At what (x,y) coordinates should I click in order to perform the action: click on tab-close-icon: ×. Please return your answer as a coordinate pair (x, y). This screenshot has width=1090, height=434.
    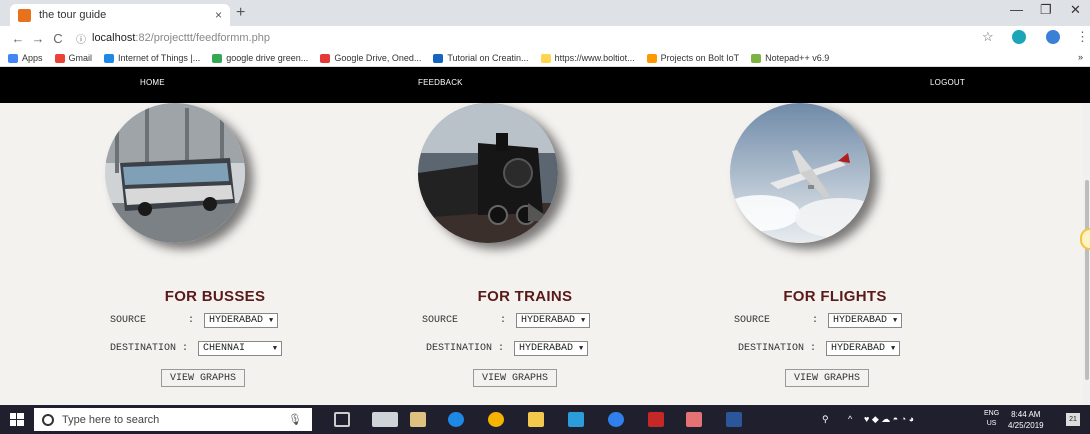
    Looking at the image, I should click on (218, 15).